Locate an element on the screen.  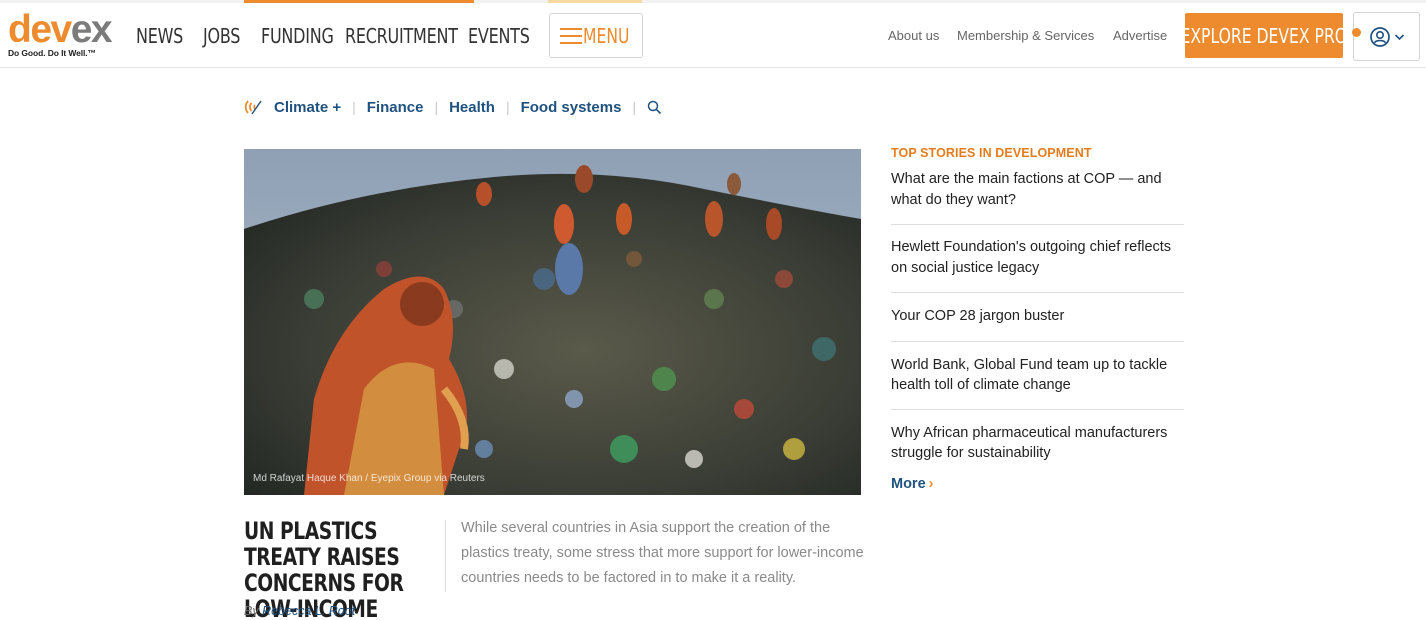
nav-news: NEWS is located at coordinates (159, 36).